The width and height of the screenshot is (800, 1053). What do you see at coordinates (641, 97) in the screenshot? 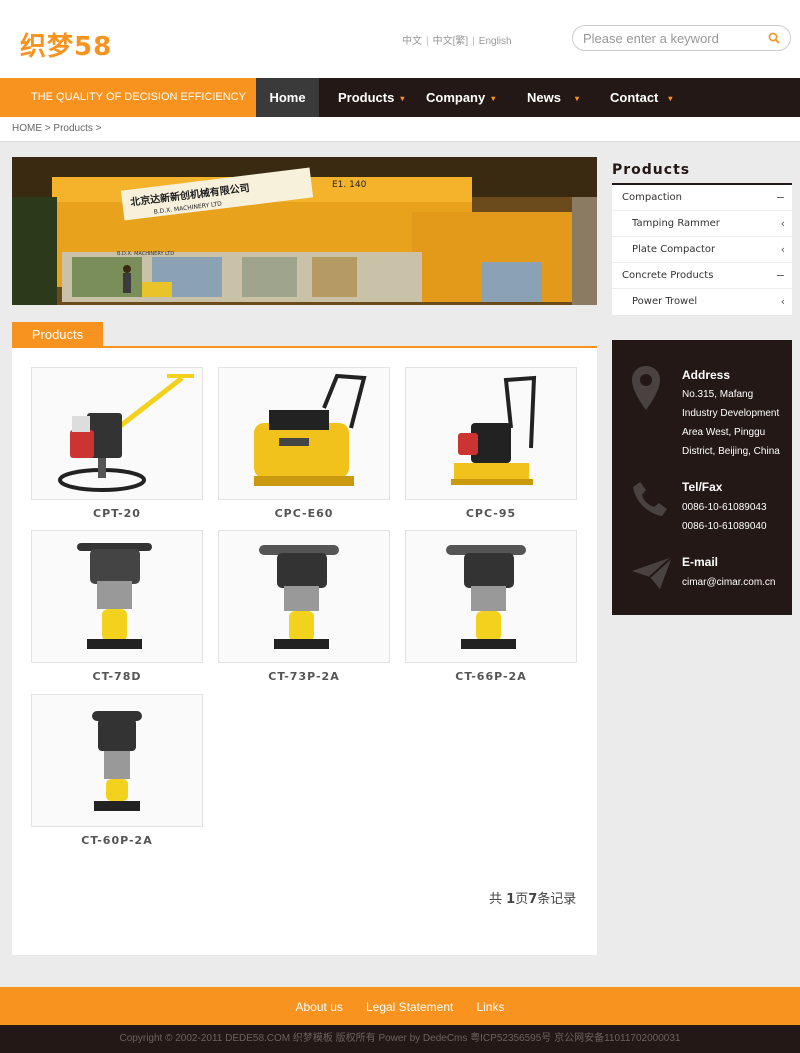
I see `nav-contact: Contact ▾` at bounding box center [641, 97].